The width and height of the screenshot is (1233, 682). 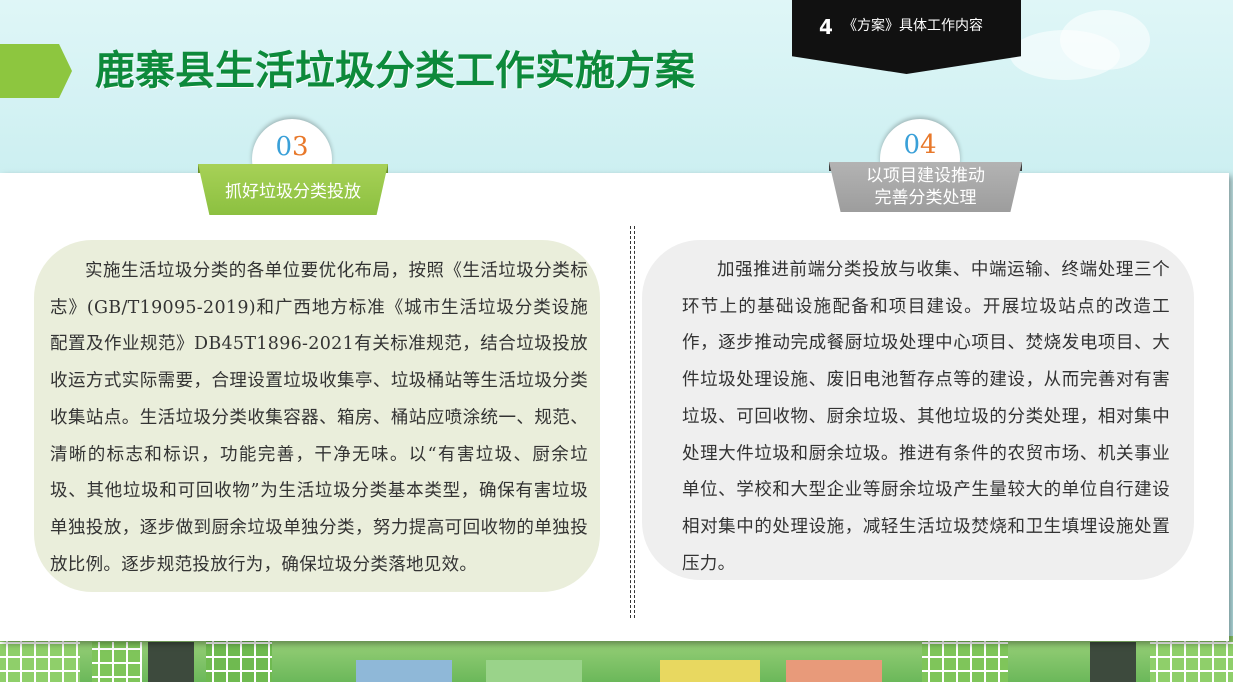 I want to click on section-heading-03: 抓好垃圾分类投放, so click(x=293, y=189).